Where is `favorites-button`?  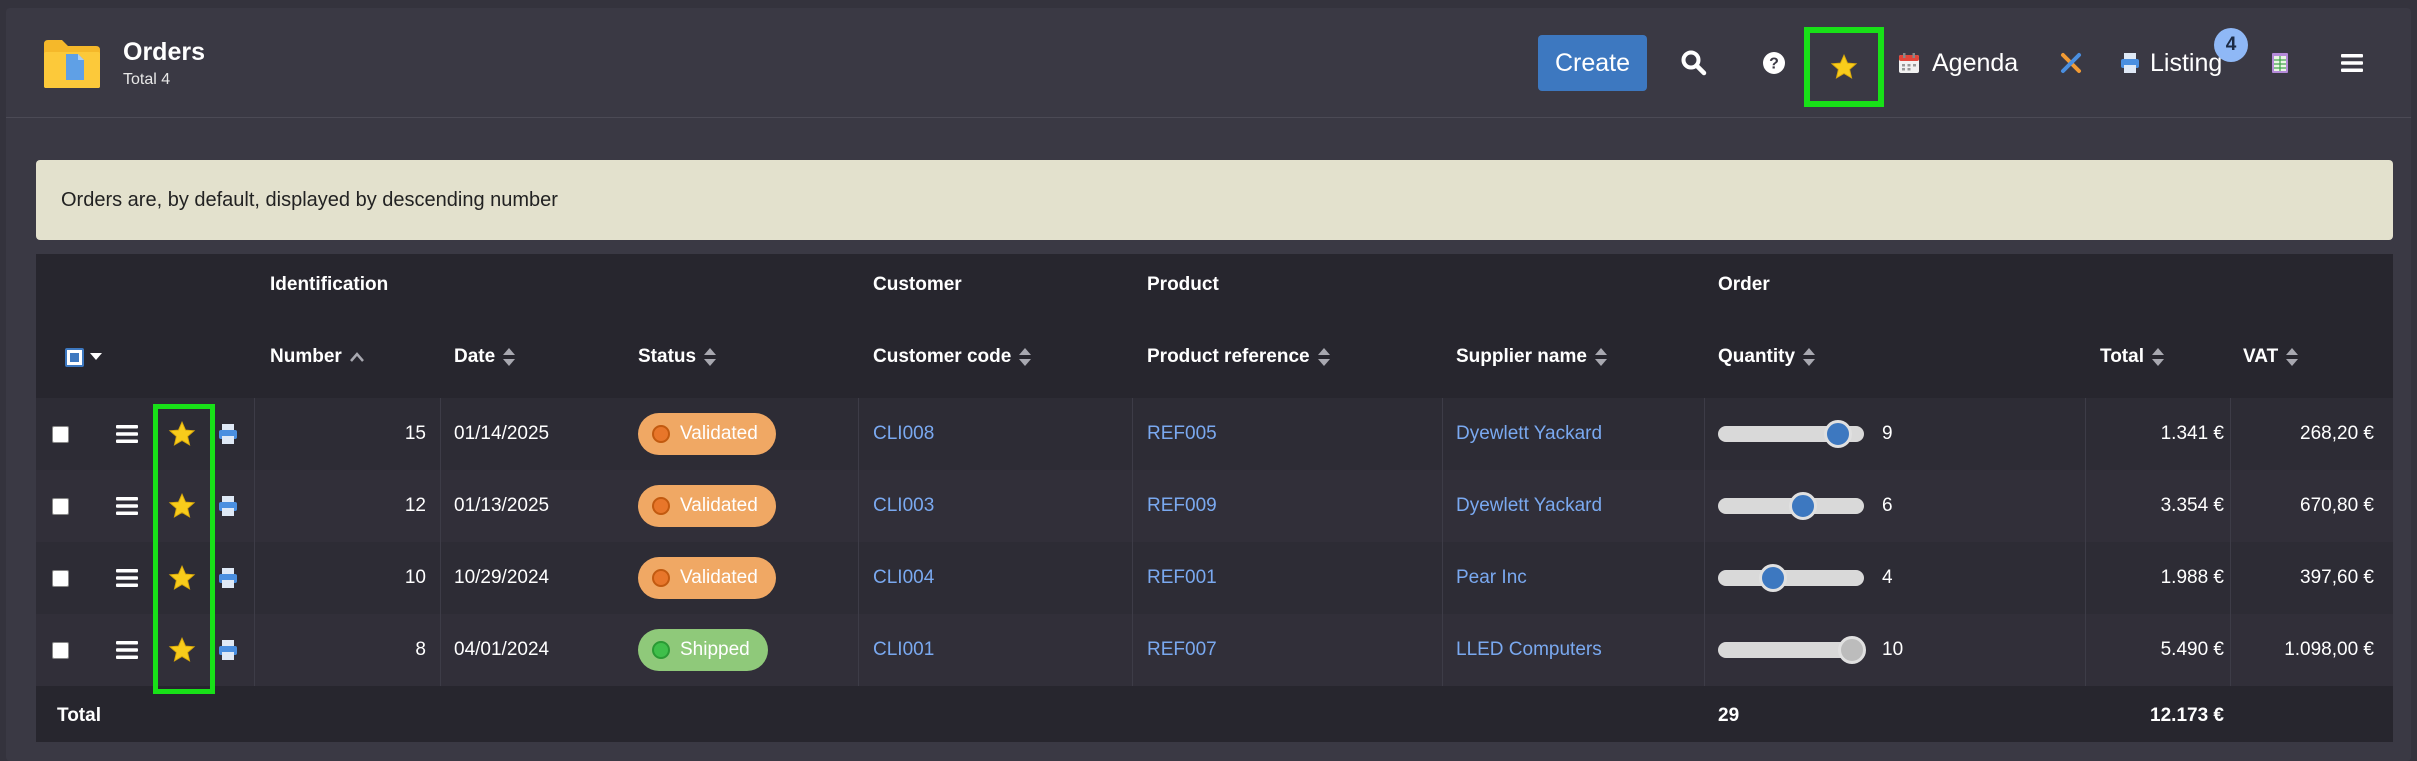
favorites-button is located at coordinates (1844, 67).